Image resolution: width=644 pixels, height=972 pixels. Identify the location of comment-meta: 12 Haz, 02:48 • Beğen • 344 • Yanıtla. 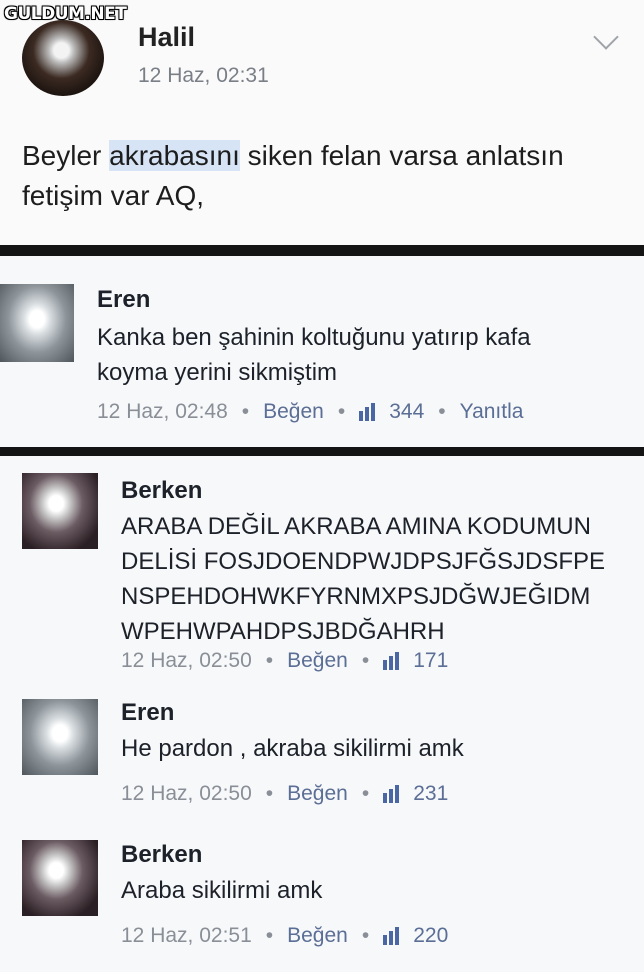
(310, 412).